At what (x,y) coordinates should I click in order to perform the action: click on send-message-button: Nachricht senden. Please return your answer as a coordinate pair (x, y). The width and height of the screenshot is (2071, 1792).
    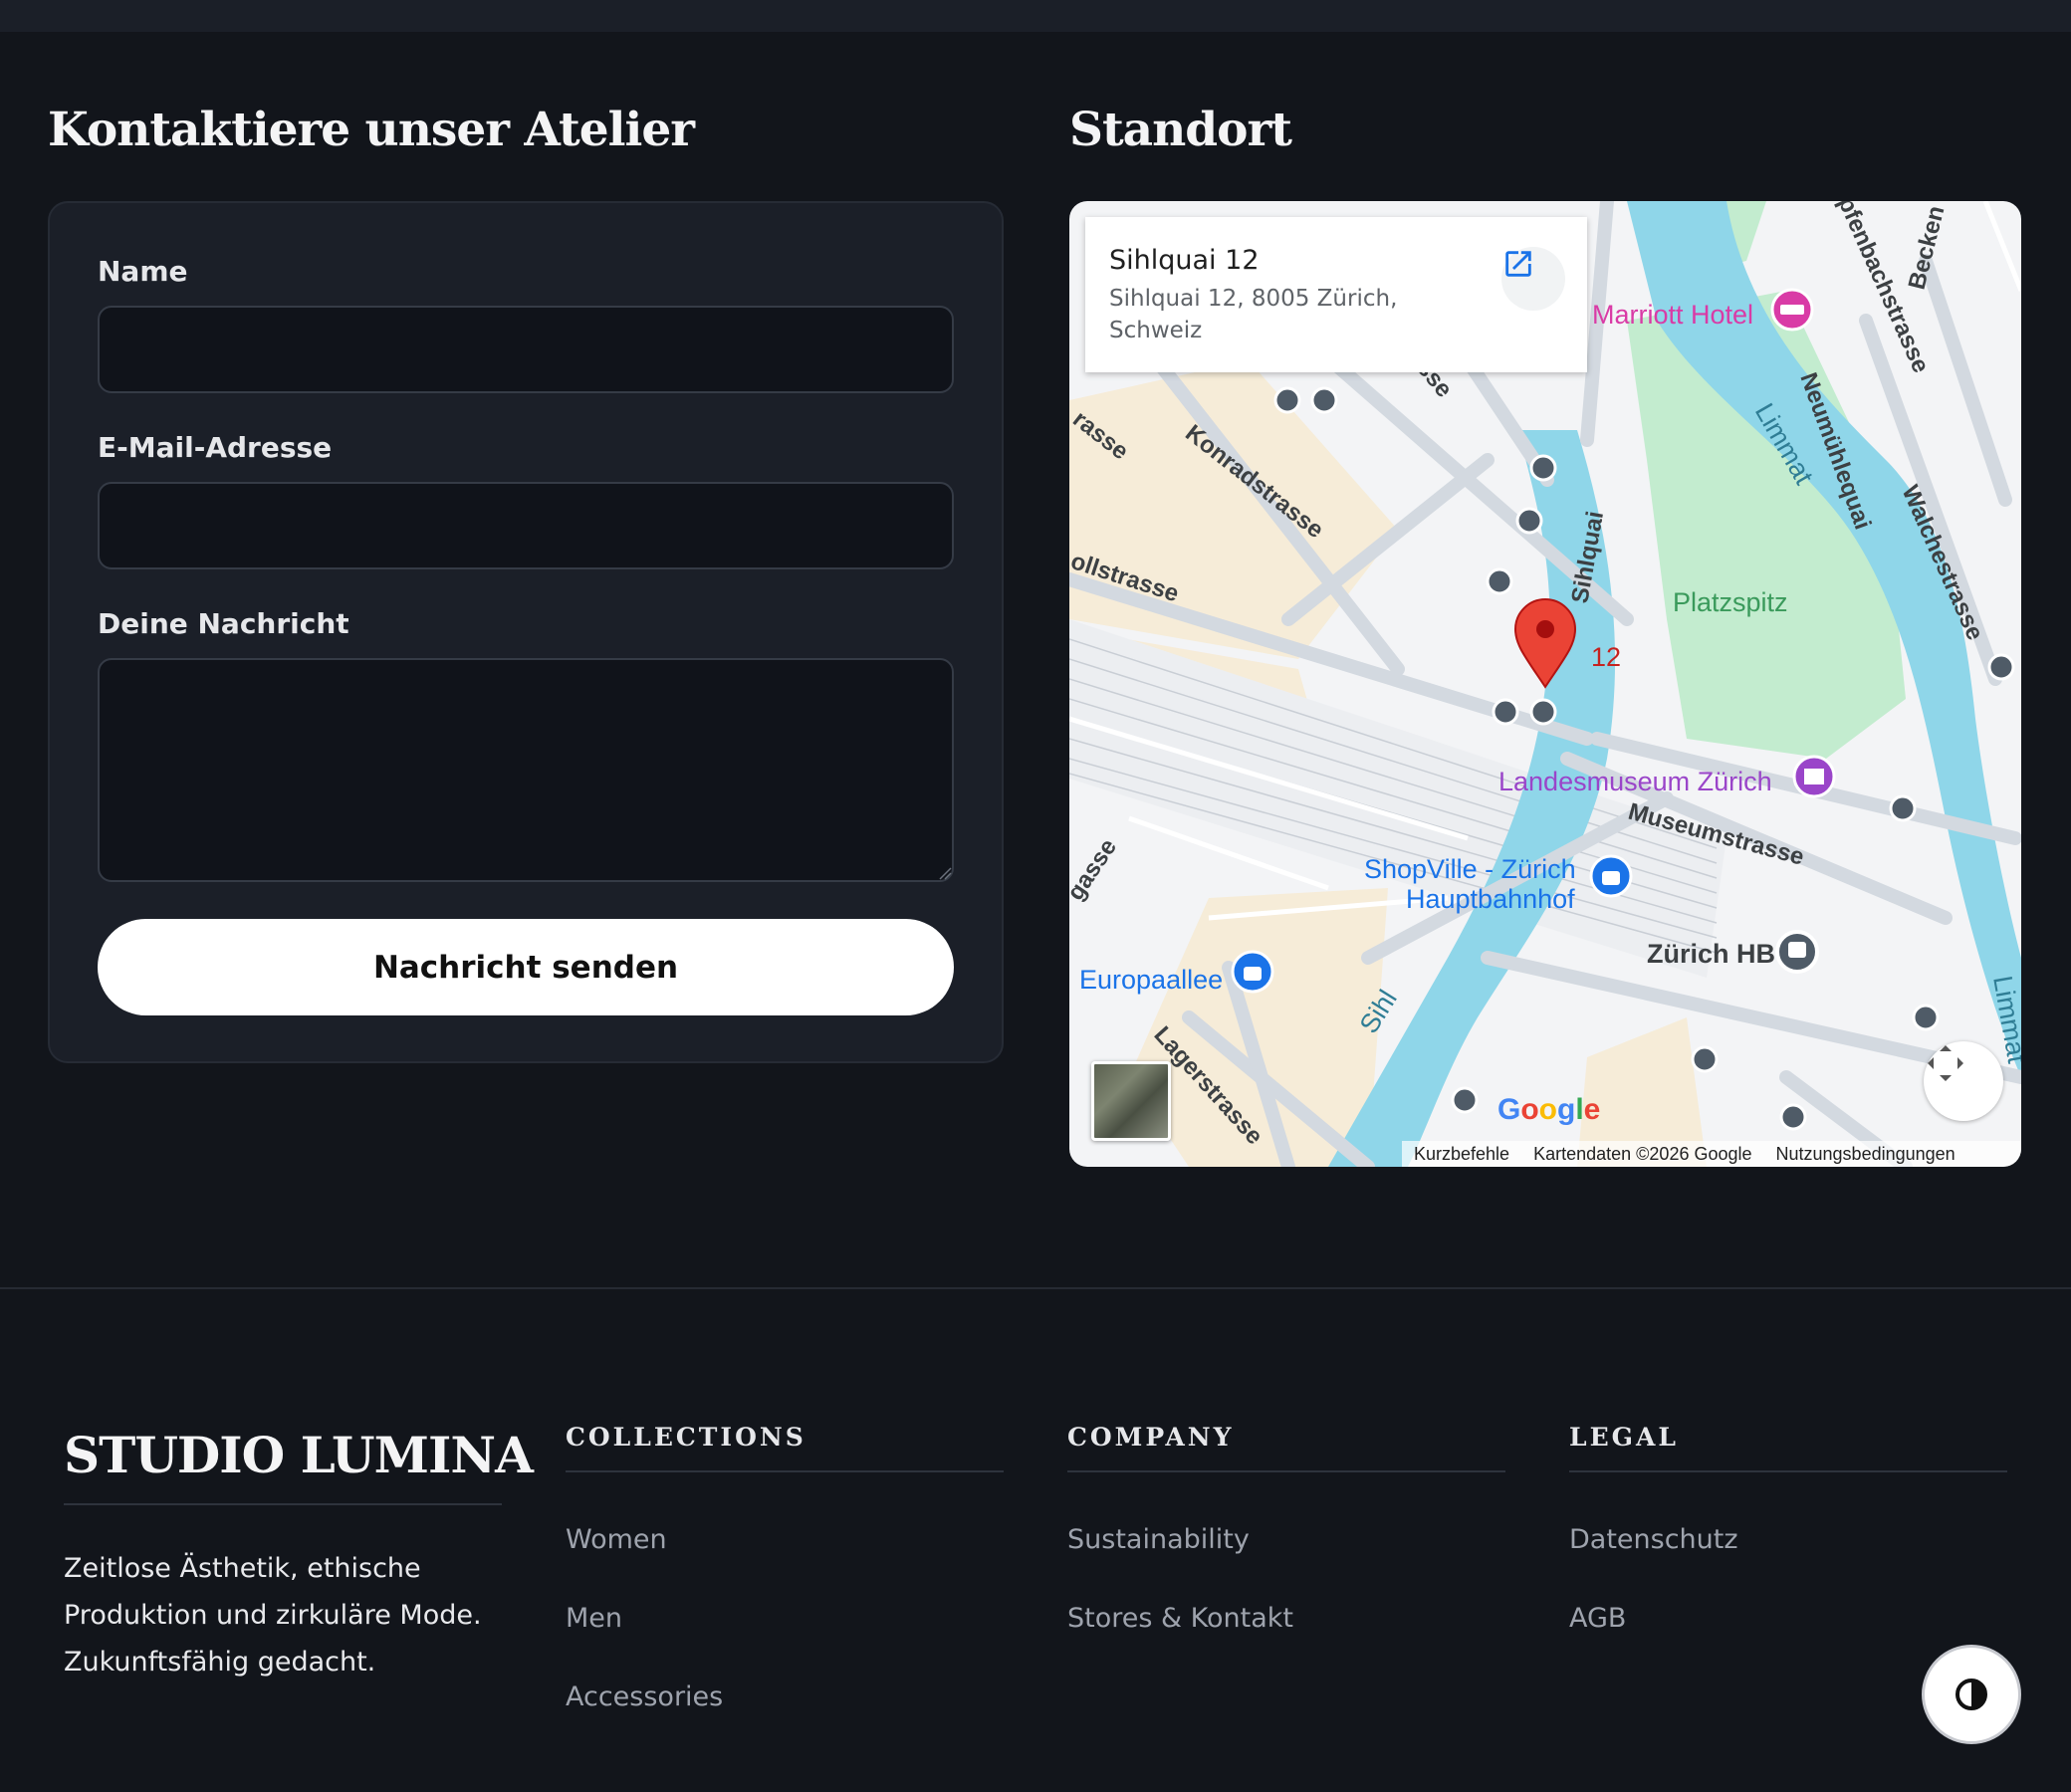
    Looking at the image, I should click on (526, 967).